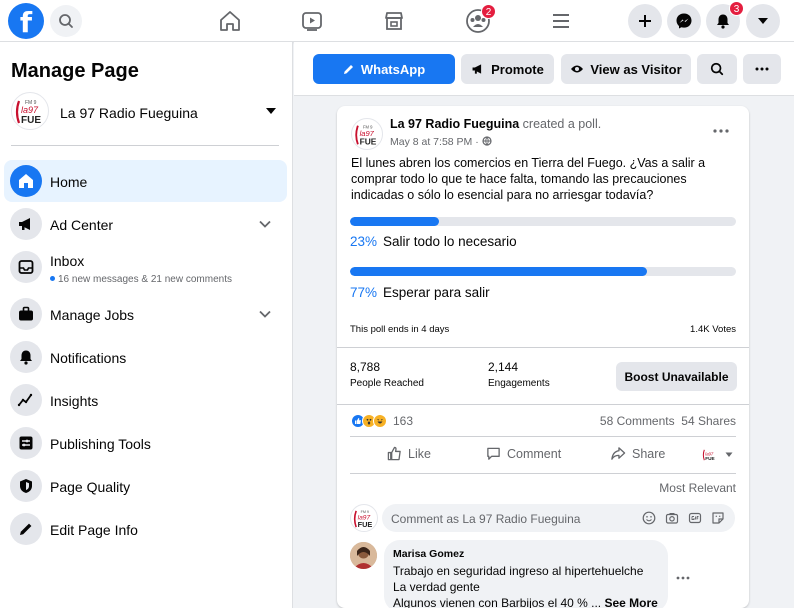 The image size is (794, 608). What do you see at coordinates (145, 224) in the screenshot?
I see `sidebar-item-ad-center: Ad Center` at bounding box center [145, 224].